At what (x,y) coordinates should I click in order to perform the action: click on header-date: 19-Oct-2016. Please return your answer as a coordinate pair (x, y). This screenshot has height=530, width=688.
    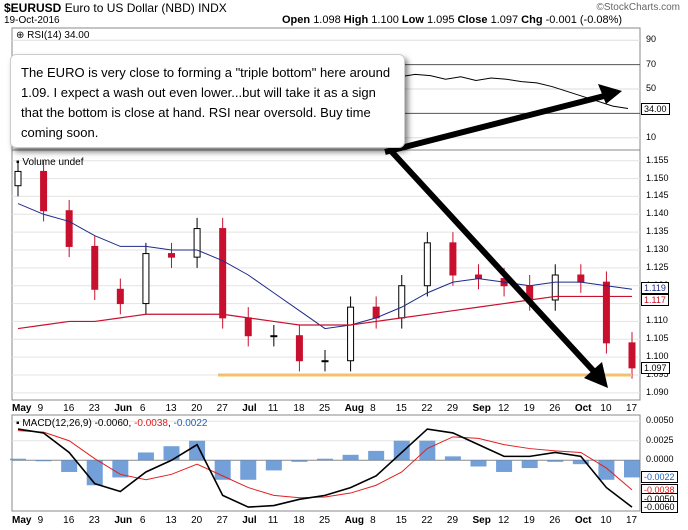
    Looking at the image, I should click on (32, 20).